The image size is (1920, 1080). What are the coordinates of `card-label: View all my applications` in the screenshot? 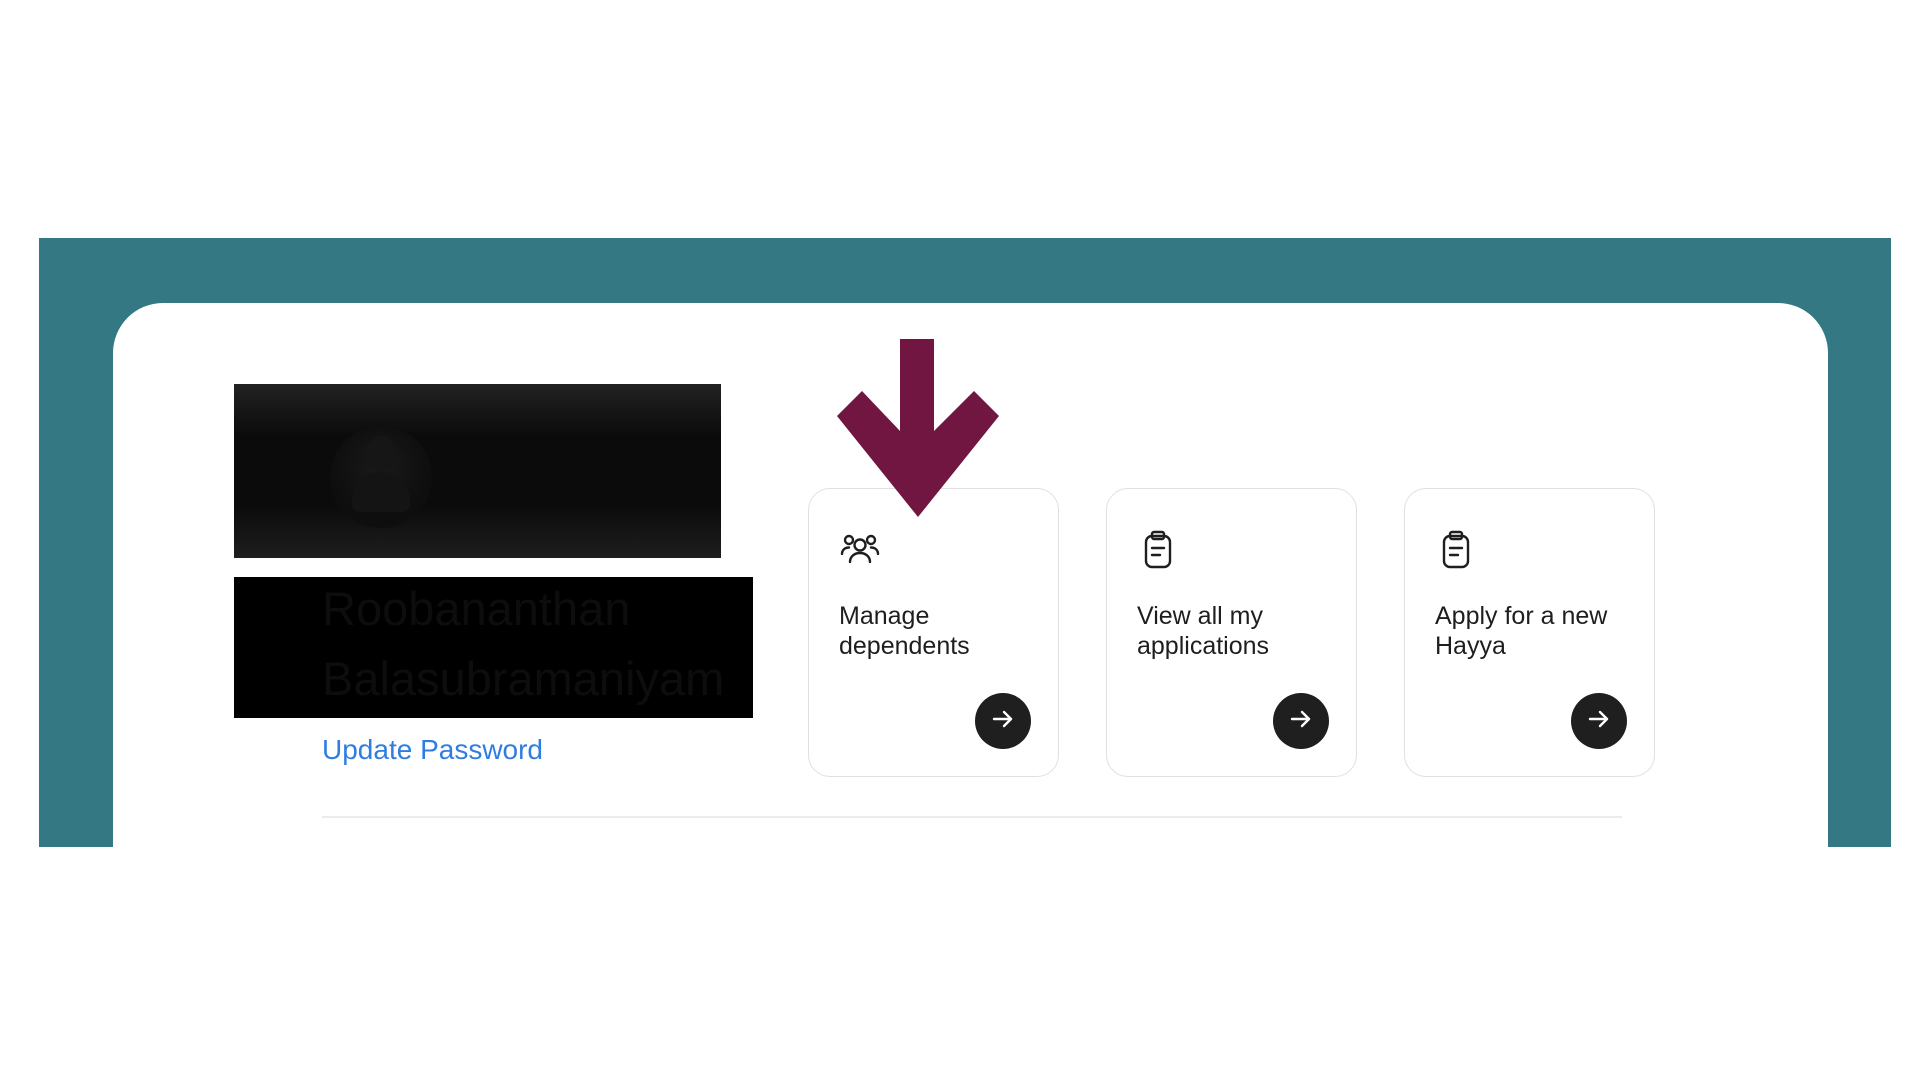 It's located at (1203, 631).